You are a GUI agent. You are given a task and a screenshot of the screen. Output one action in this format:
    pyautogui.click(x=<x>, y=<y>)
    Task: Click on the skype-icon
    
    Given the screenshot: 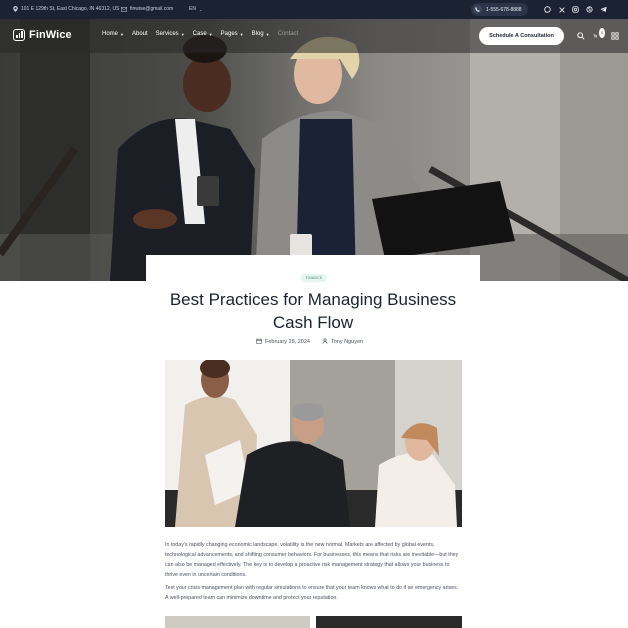 What is the action you would take?
    pyautogui.click(x=589, y=9)
    